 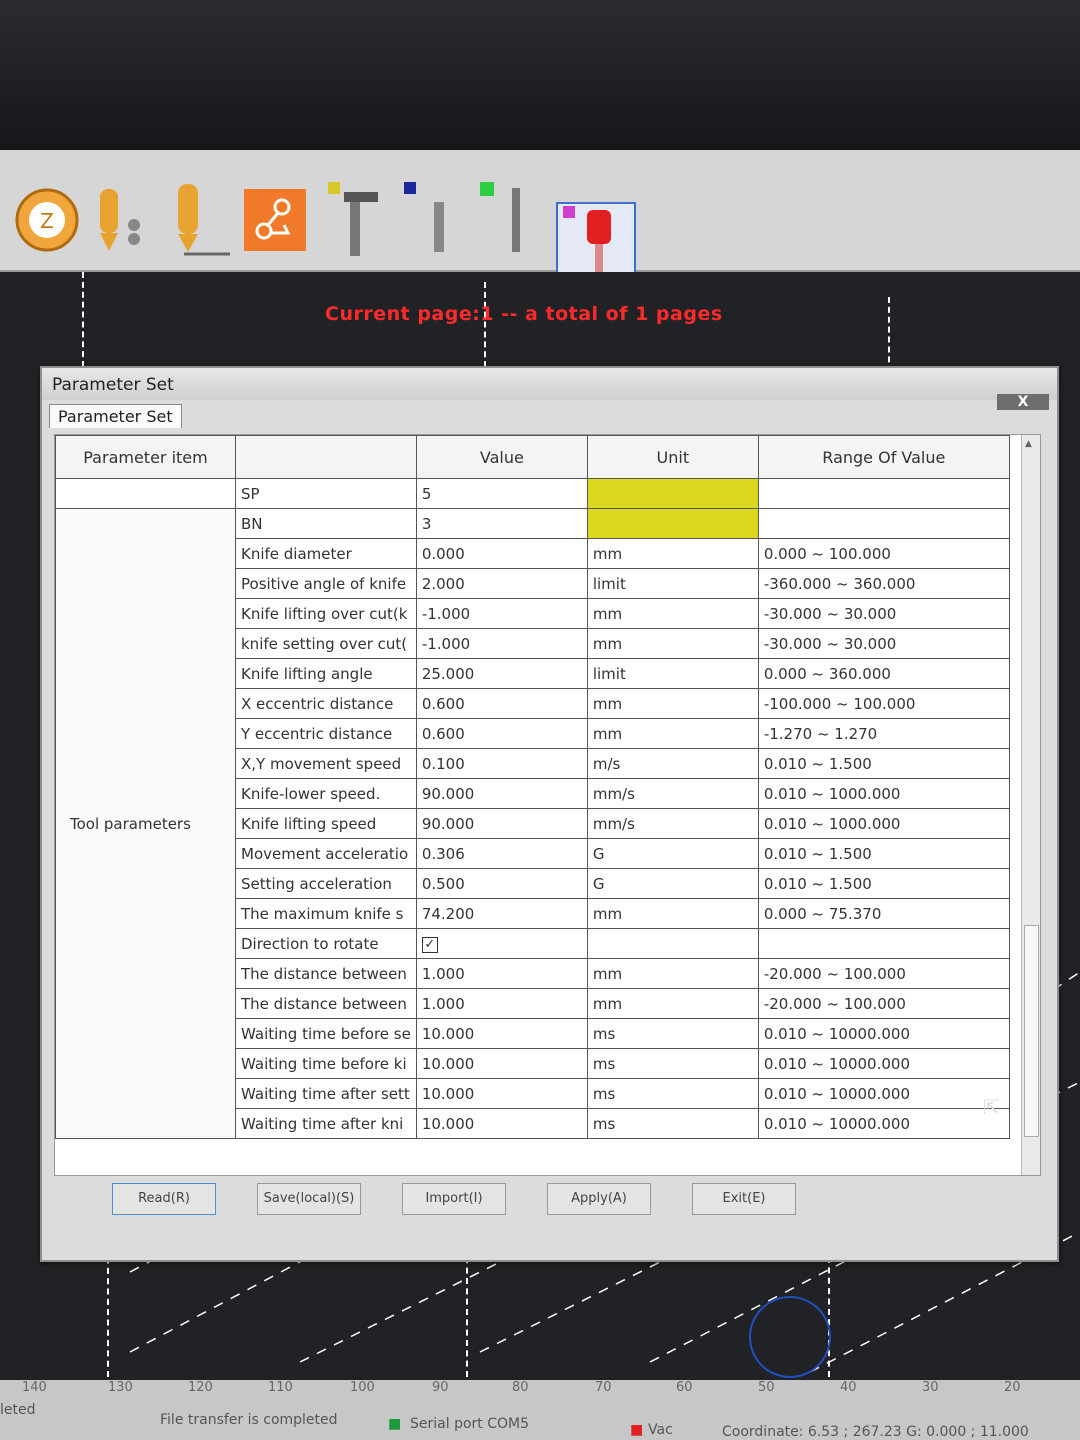 I want to click on tab-parameter-set: Parameter Set, so click(x=115, y=416).